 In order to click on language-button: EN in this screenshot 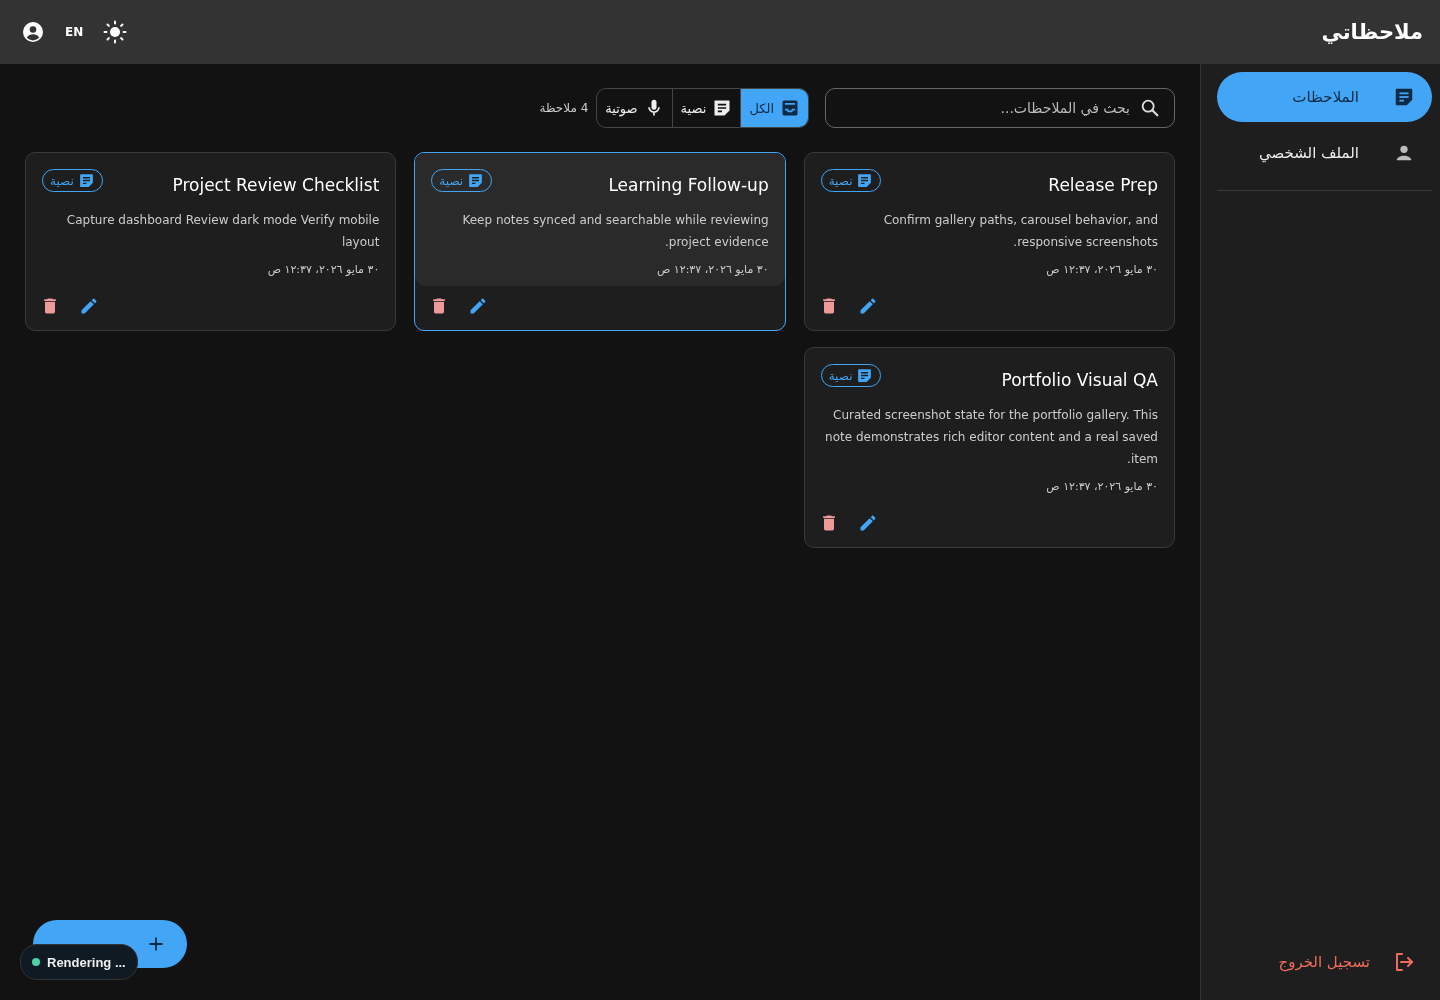, I will do `click(74, 32)`.